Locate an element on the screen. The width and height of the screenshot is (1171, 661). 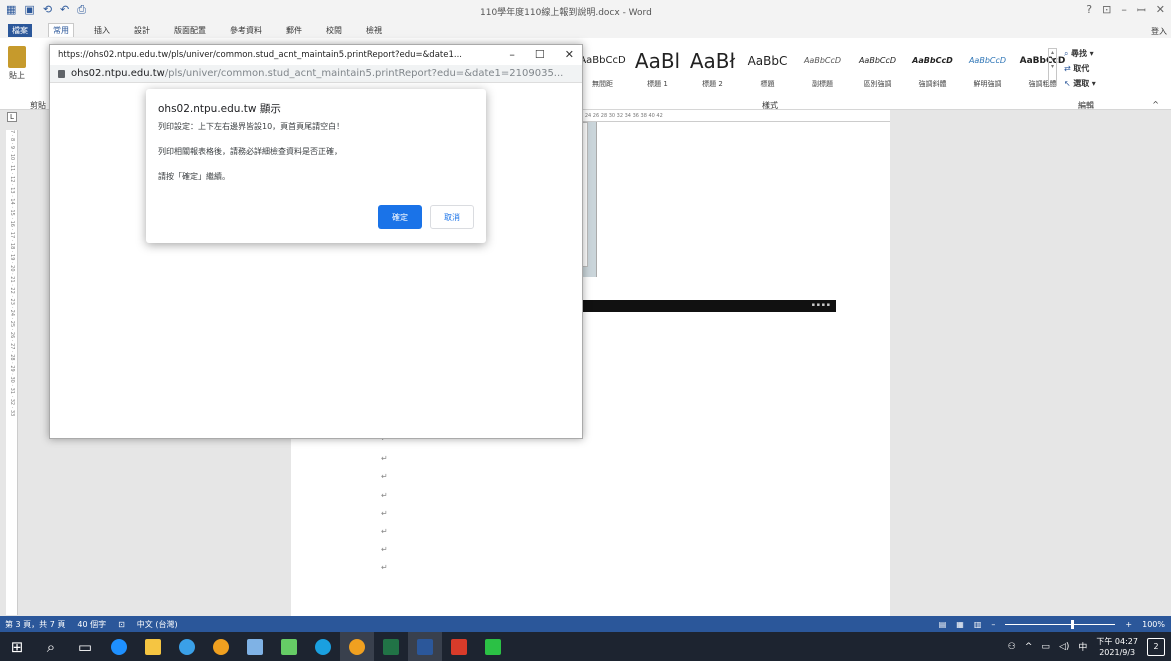
sign-in-link: 登入 is located at coordinates (1159, 31).